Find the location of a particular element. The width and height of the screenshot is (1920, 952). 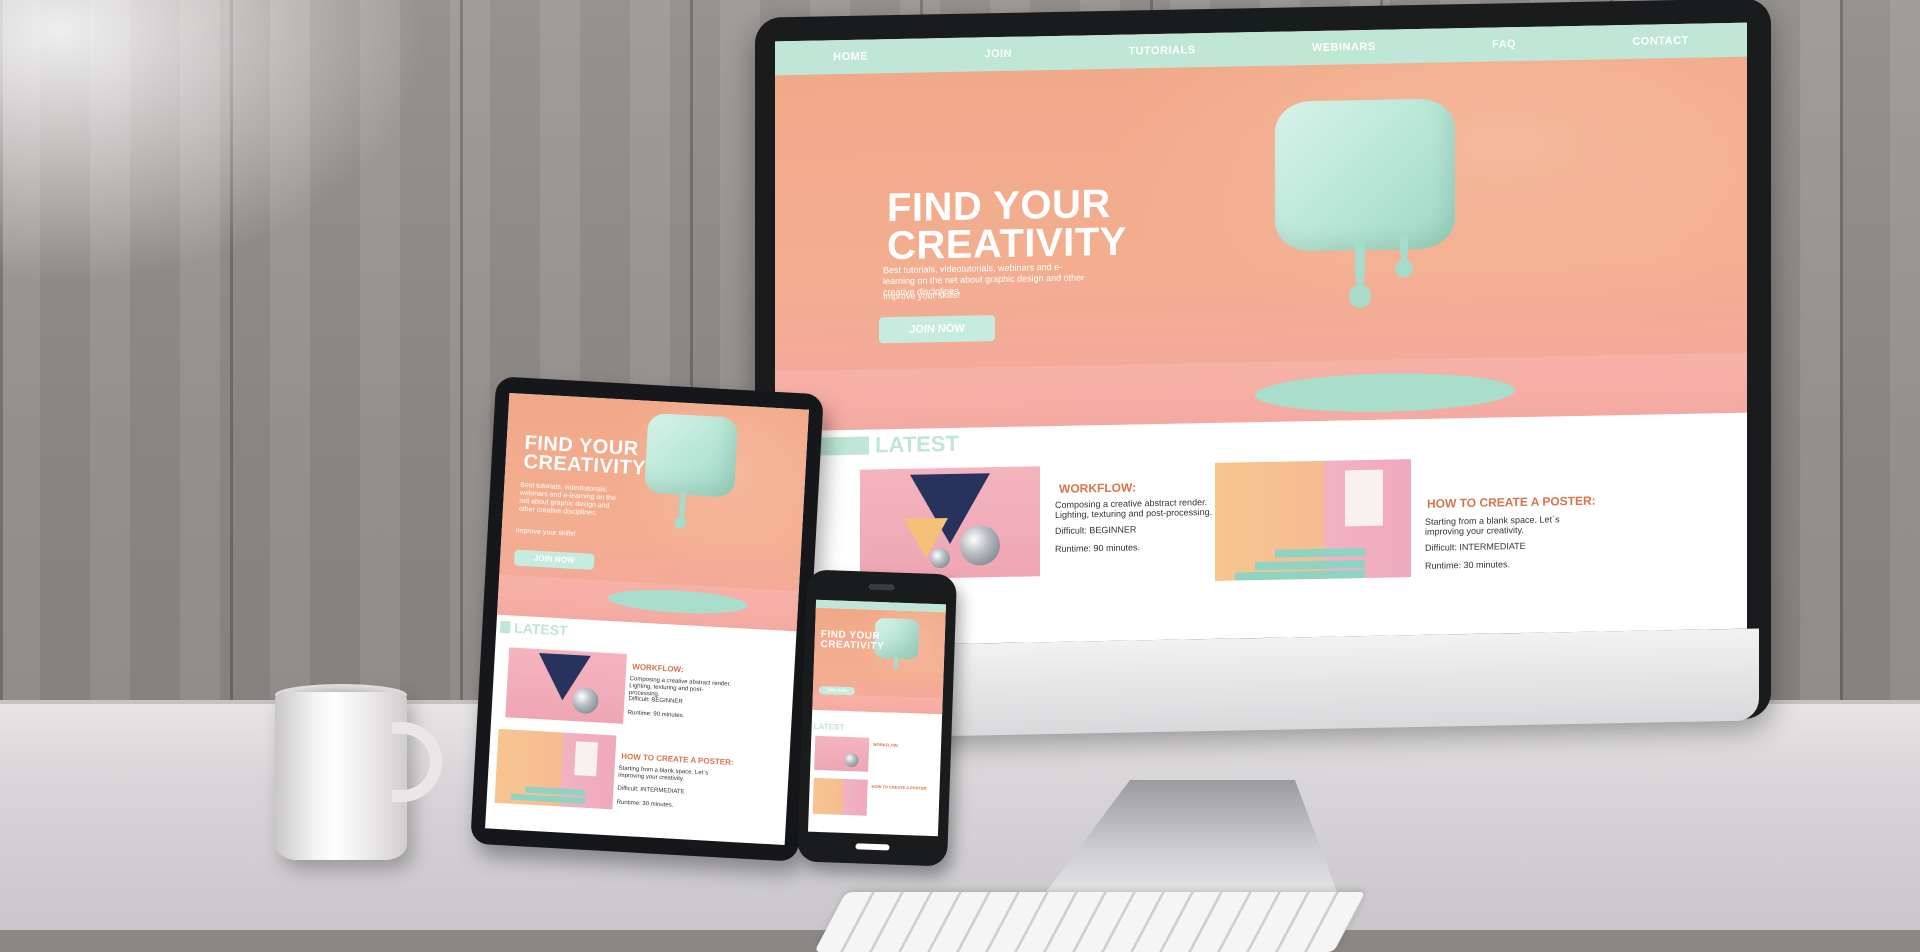

nav-tutorials: TUTORIALS is located at coordinates (1161, 50).